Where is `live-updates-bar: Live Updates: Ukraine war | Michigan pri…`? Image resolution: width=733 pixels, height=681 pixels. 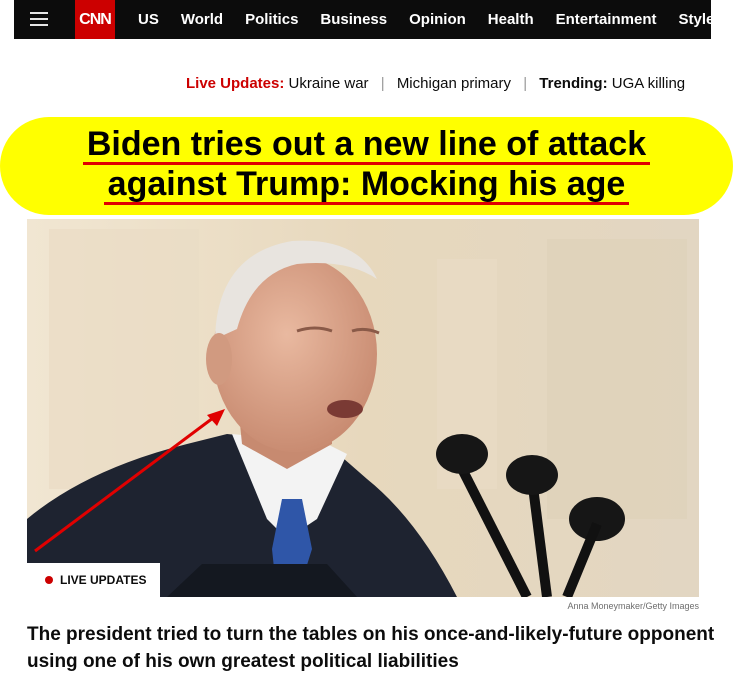
live-updates-bar: Live Updates: Ukraine war | Michigan pri… is located at coordinates (448, 84).